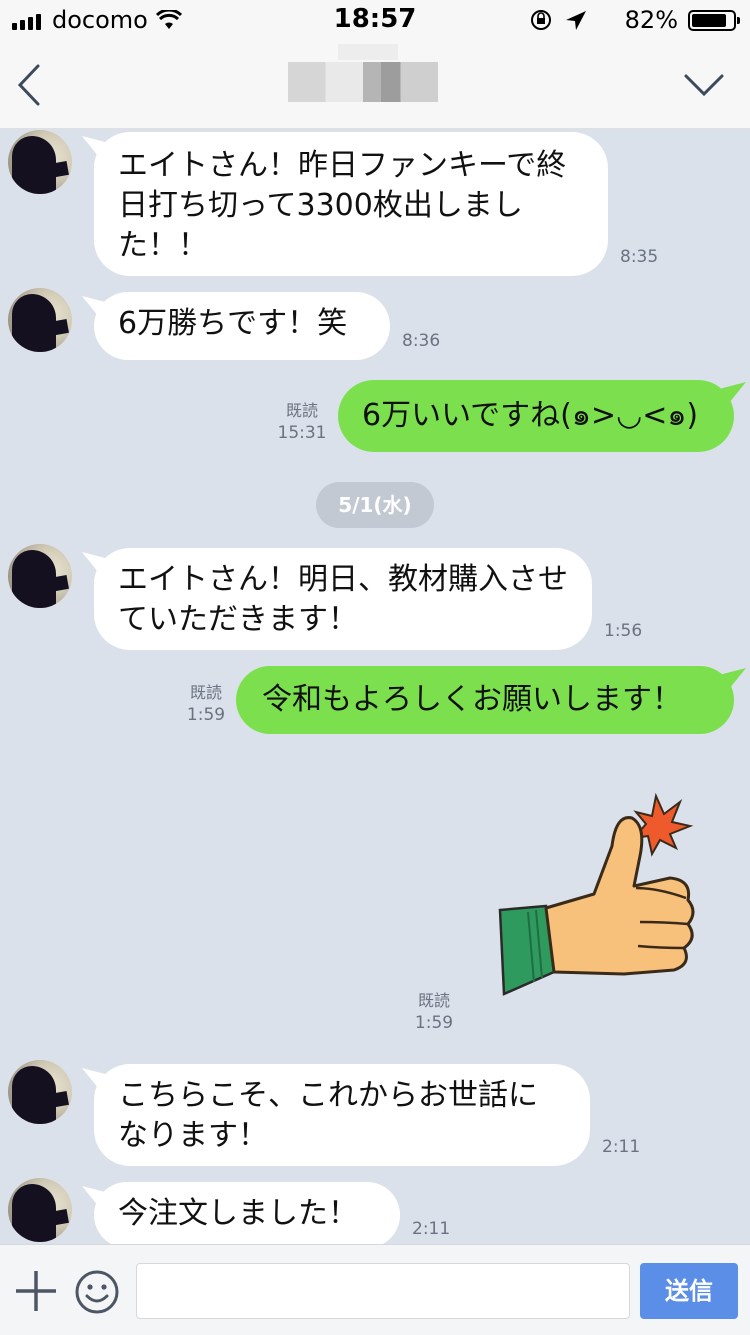  I want to click on chat-header, so click(375, 84).